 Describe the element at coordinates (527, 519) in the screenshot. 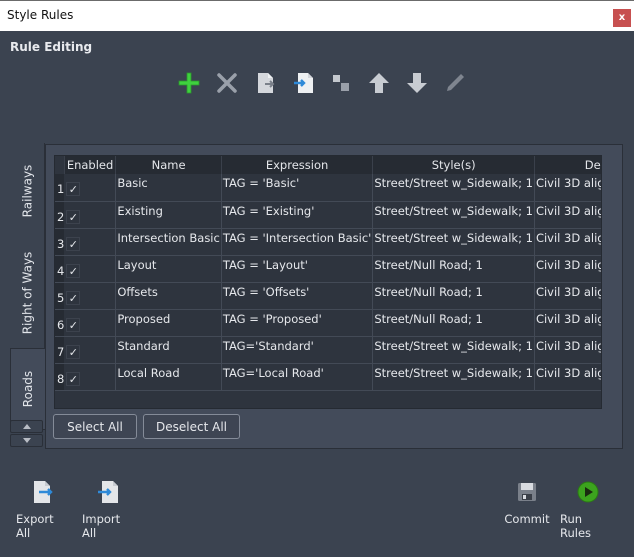

I see `commit-label: Commit` at that location.